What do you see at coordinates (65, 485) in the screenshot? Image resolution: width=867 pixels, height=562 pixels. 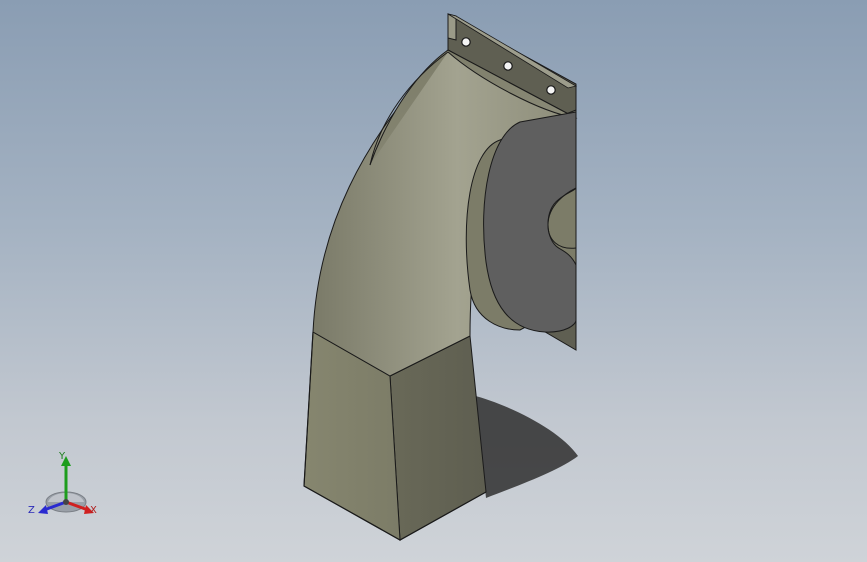 I see `axis-triad: Y X Z` at bounding box center [65, 485].